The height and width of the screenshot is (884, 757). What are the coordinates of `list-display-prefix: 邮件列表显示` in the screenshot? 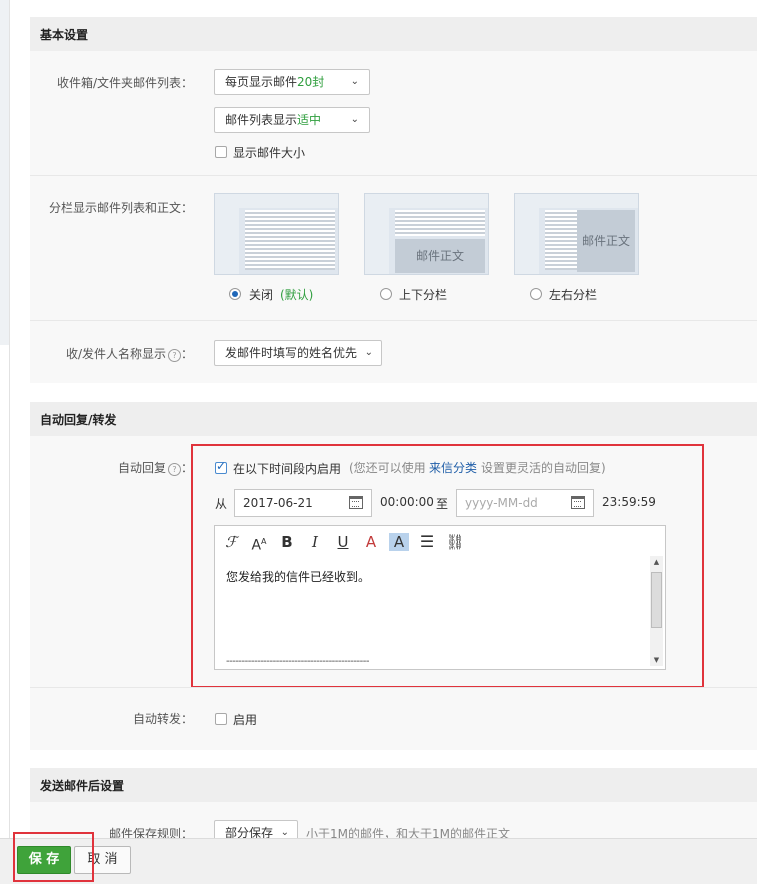 It's located at (261, 120).